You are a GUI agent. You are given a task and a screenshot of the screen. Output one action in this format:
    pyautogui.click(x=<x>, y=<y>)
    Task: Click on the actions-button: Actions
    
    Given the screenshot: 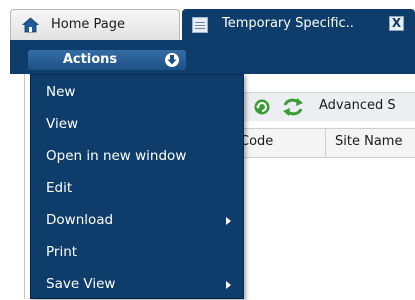 What is the action you would take?
    pyautogui.click(x=107, y=60)
    